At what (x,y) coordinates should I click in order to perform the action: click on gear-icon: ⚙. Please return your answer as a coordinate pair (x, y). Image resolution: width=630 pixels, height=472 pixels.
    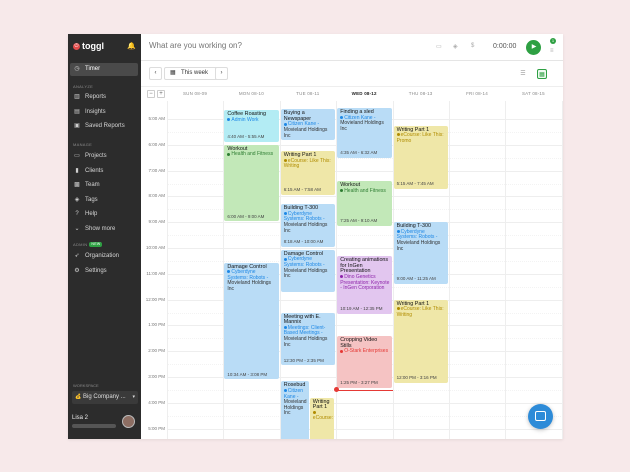
    Looking at the image, I should click on (77, 270).